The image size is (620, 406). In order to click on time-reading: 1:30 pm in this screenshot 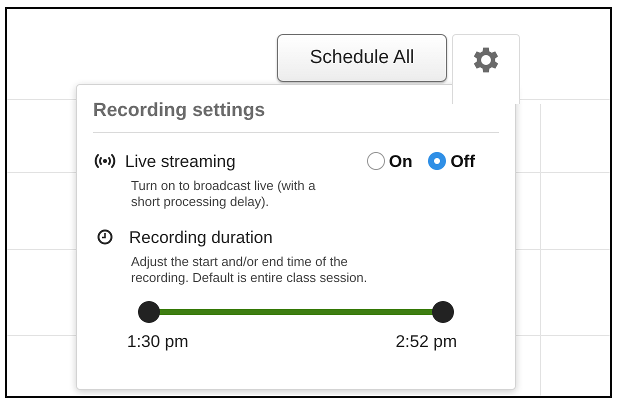, I will do `click(157, 341)`.